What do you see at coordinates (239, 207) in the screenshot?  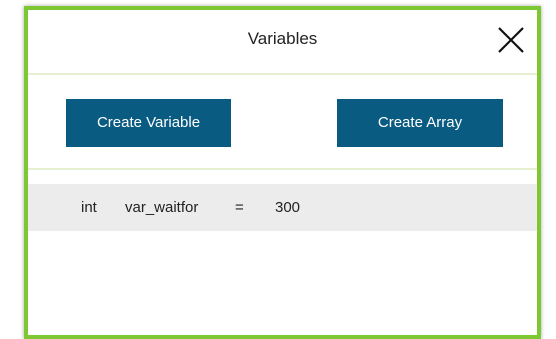 I see `variable-assign-operator: =` at bounding box center [239, 207].